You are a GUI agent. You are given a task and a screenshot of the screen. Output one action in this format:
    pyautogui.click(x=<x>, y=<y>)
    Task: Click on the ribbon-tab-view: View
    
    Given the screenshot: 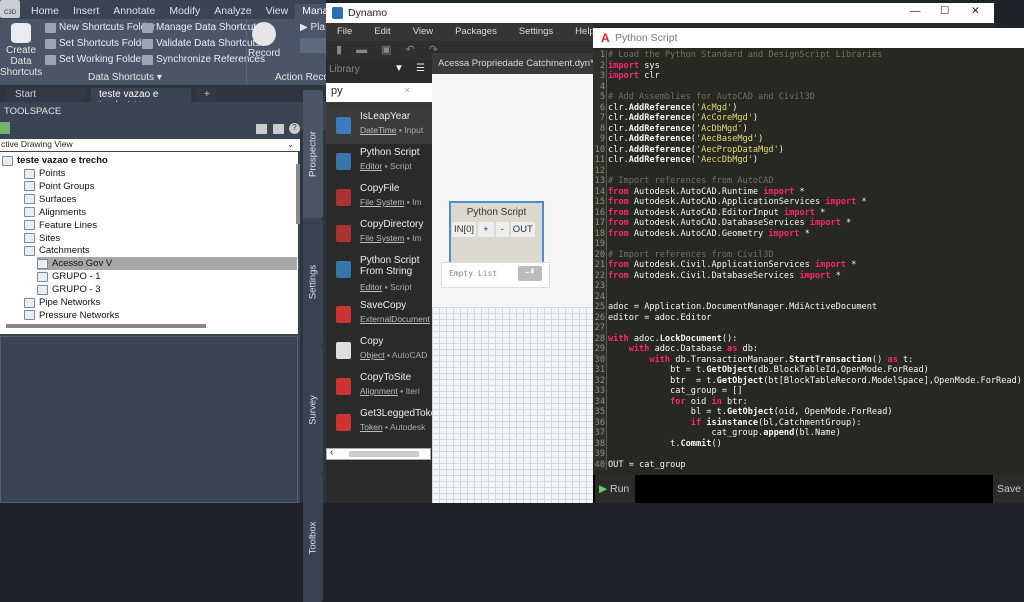 What is the action you would take?
    pyautogui.click(x=277, y=11)
    